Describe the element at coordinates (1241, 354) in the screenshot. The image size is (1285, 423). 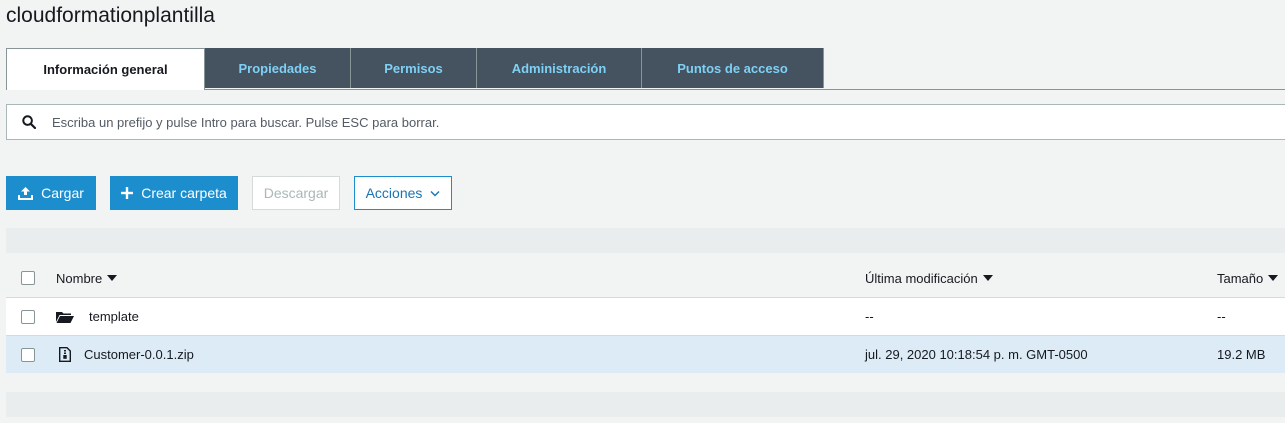
I see `row-size: 19.2 MB` at that location.